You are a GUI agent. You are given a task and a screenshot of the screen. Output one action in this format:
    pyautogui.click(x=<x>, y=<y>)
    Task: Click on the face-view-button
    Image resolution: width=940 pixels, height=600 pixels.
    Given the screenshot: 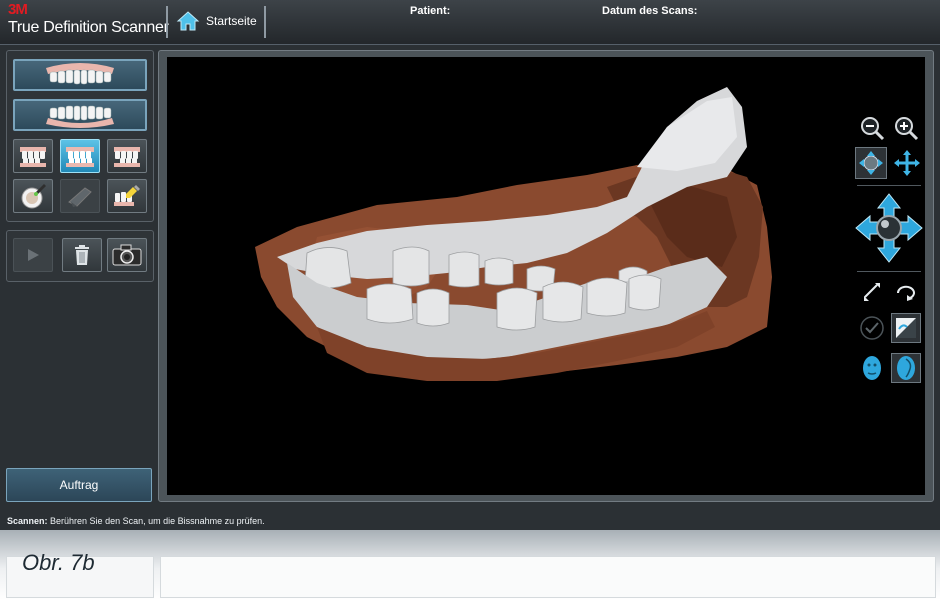 What is the action you would take?
    pyautogui.click(x=872, y=368)
    